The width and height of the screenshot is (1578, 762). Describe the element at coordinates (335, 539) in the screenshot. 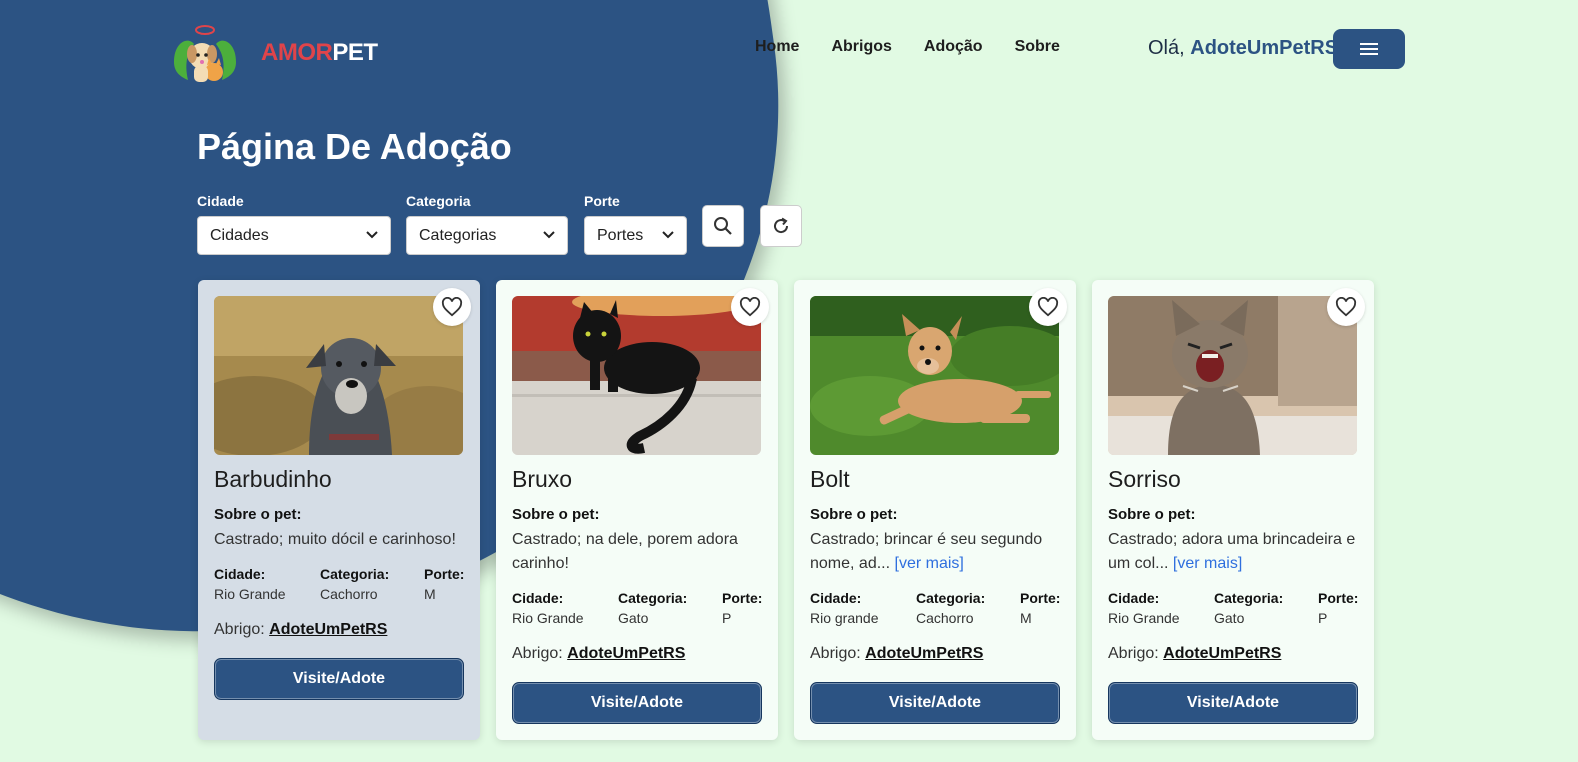

I see `pet-description-text: Castrado; muito dócil e carinhoso!` at that location.